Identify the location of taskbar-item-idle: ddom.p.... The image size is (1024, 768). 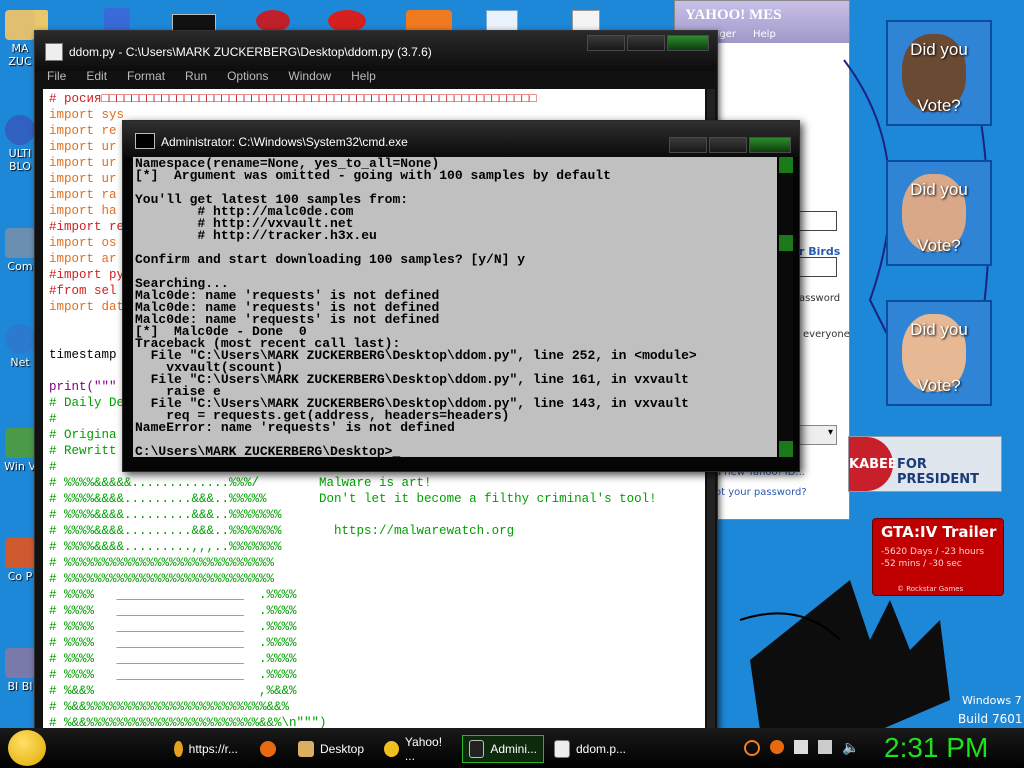
(590, 749).